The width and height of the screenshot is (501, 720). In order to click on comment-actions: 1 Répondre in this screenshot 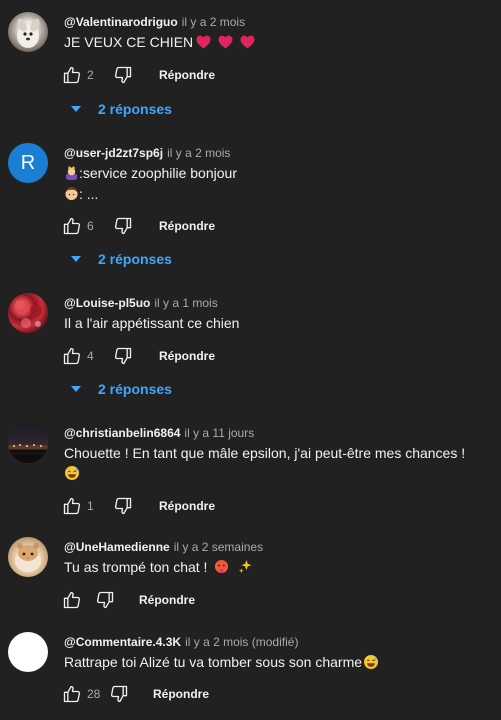, I will do `click(138, 506)`.